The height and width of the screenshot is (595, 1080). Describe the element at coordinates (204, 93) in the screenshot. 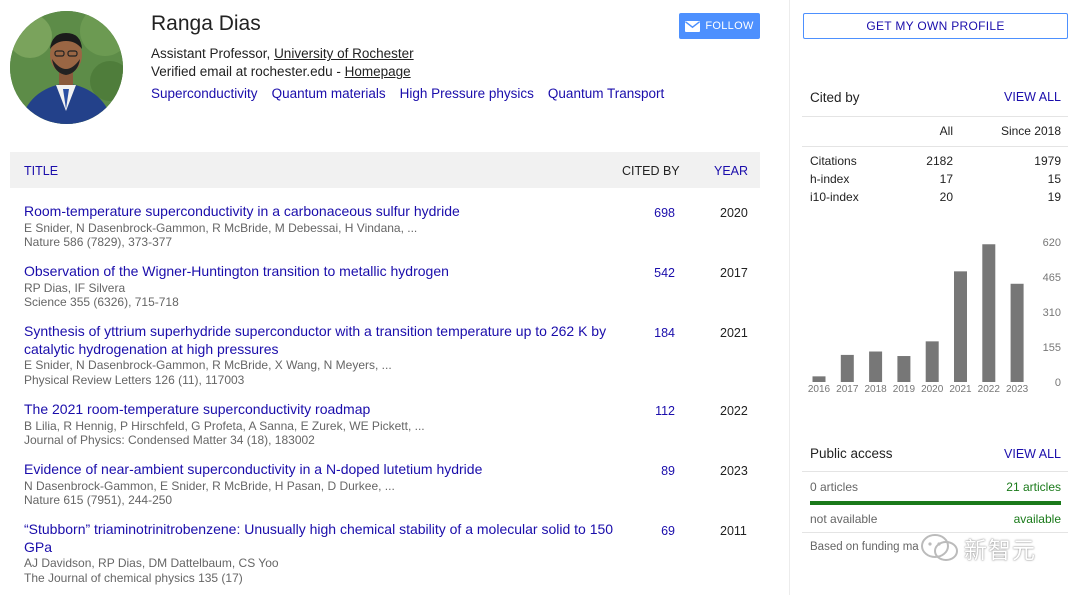

I see `interest-link: Superconductivity` at that location.